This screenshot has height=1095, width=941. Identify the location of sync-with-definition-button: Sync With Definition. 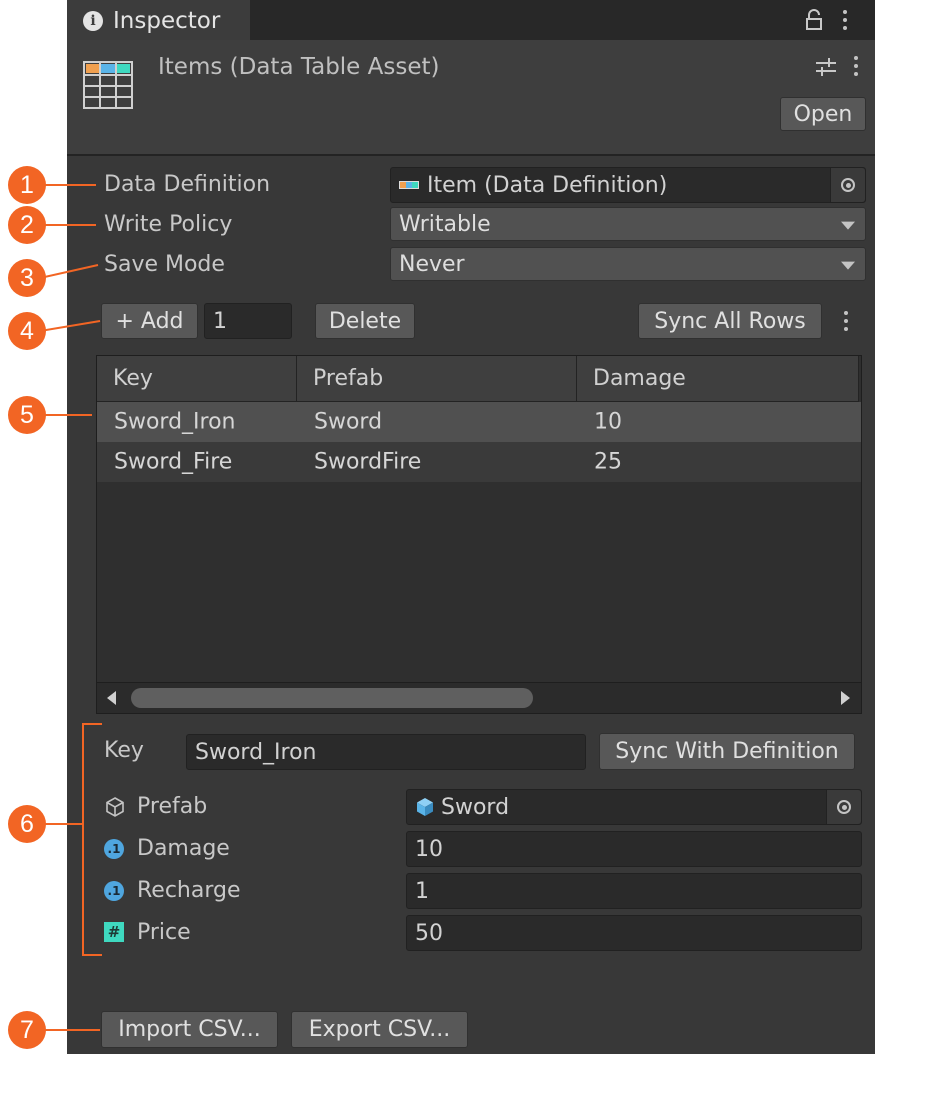
(727, 751).